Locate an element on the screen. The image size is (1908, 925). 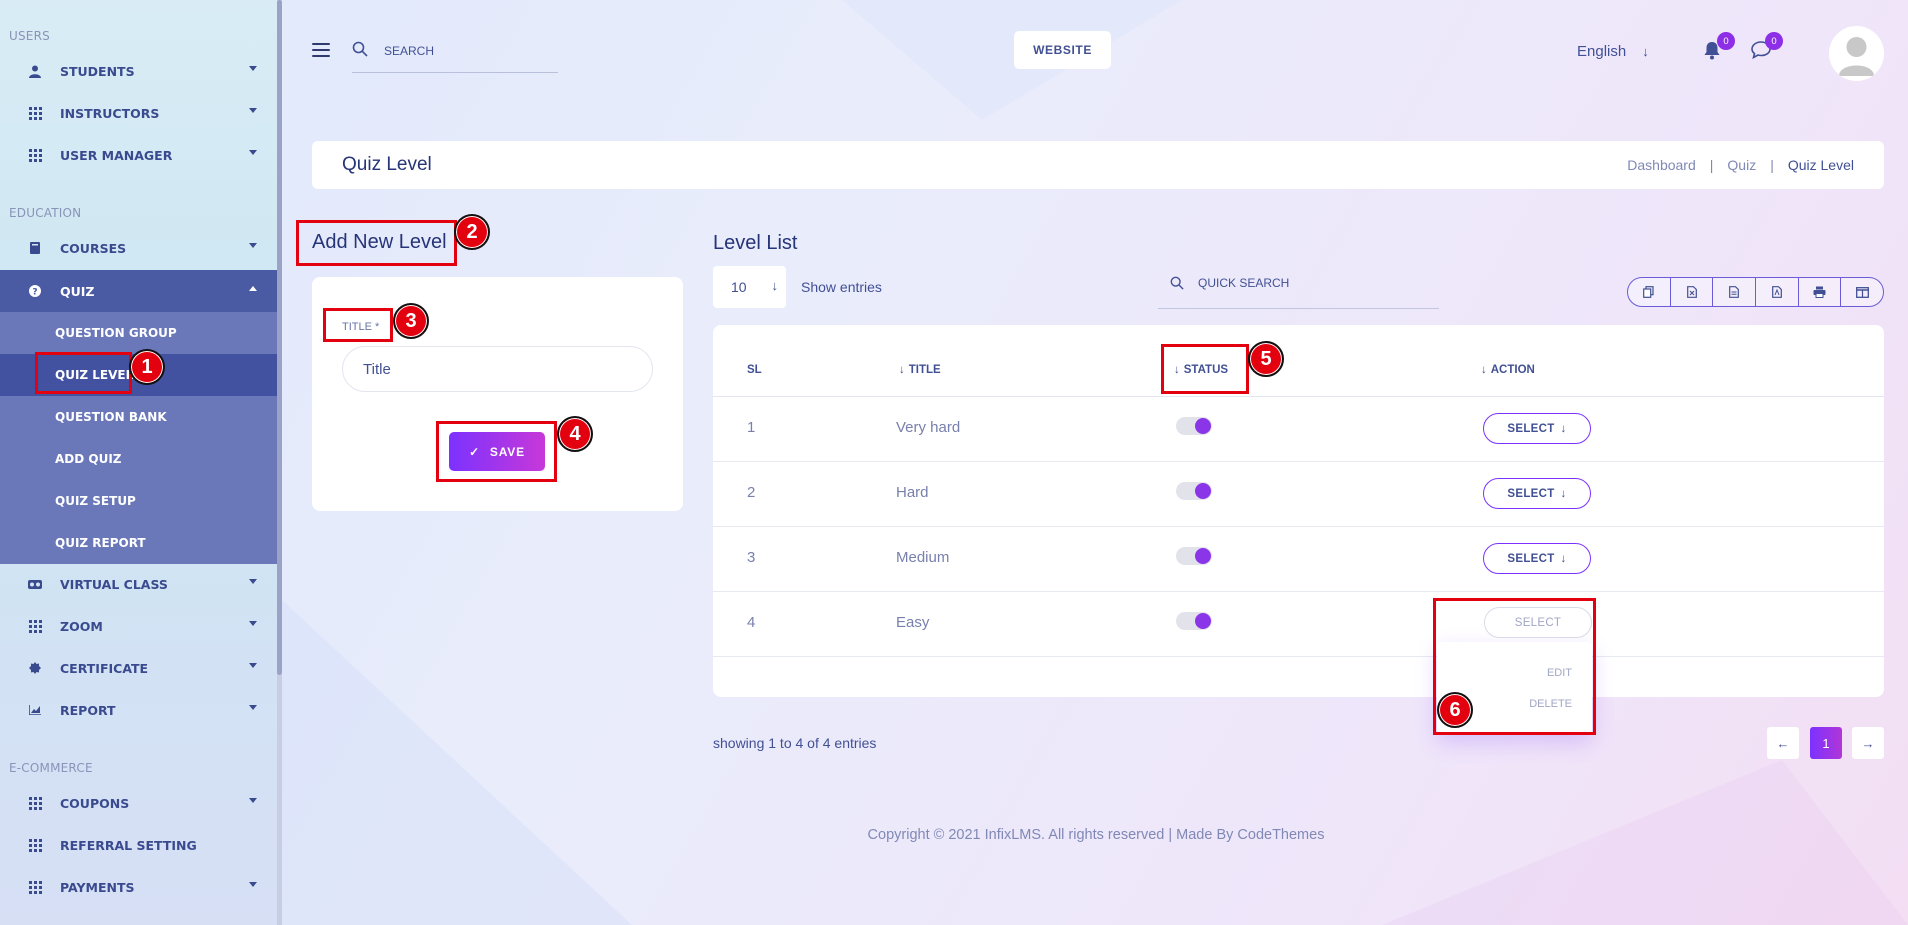
sidebar-item-certificate: CERTIFICATE is located at coordinates (138, 668).